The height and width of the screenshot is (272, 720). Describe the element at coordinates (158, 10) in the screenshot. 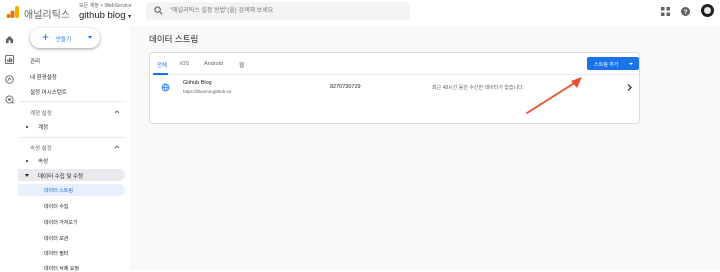

I see `search-icon` at that location.